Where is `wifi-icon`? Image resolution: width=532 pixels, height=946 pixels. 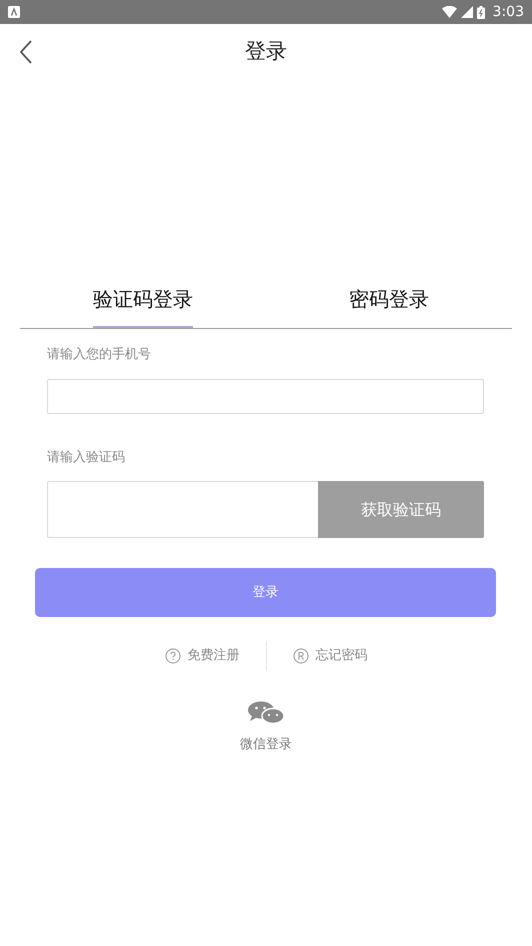
wifi-icon is located at coordinates (449, 12).